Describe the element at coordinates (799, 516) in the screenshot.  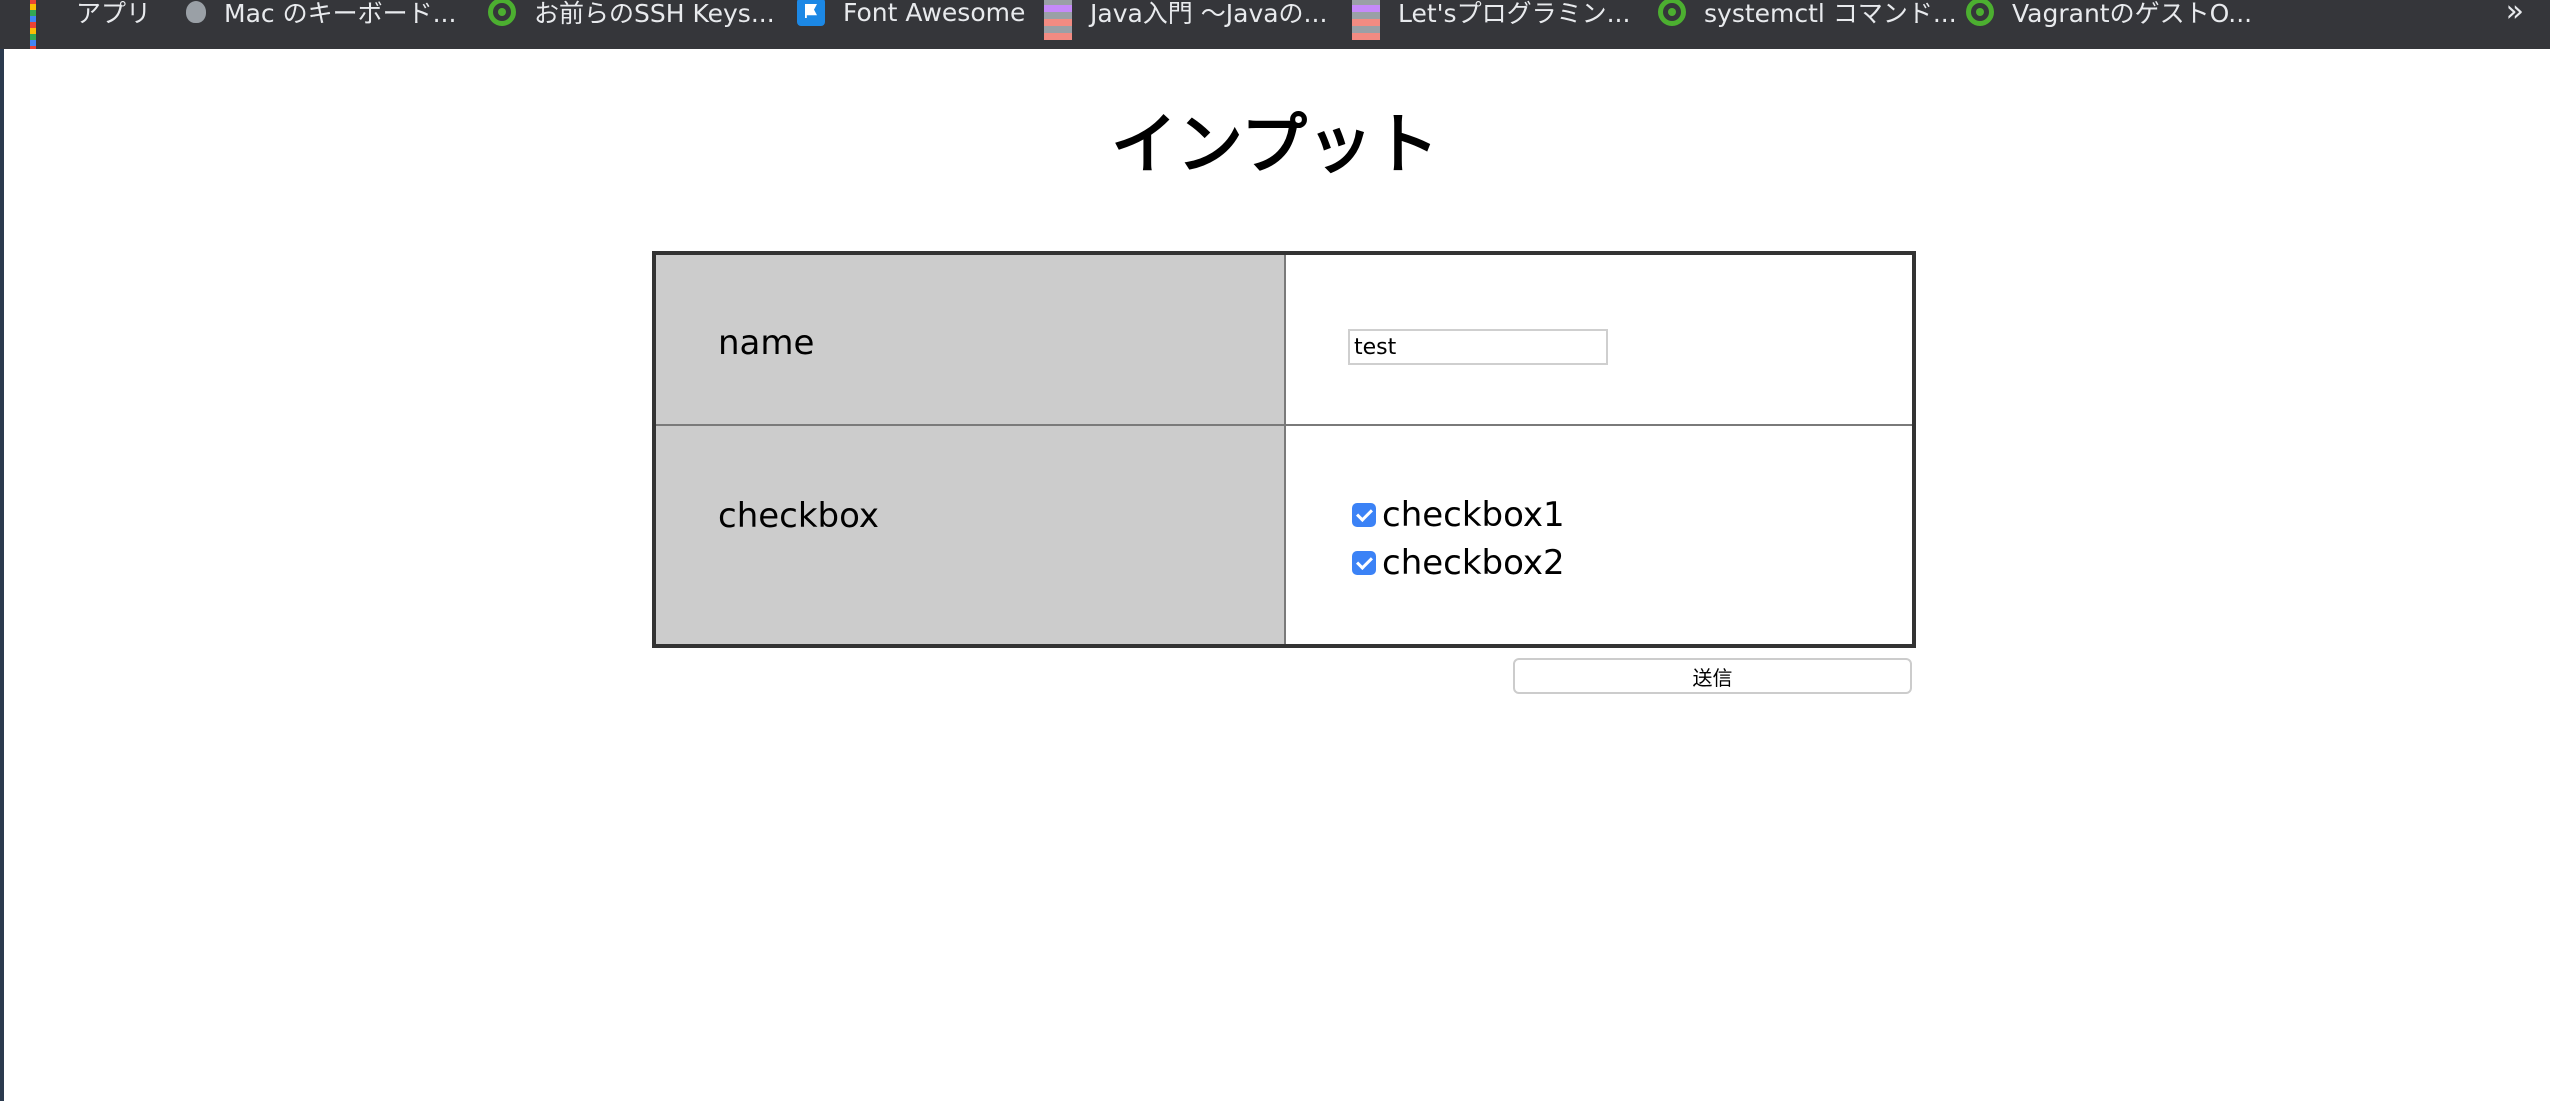
I see `checkbox-label: checkbox` at that location.